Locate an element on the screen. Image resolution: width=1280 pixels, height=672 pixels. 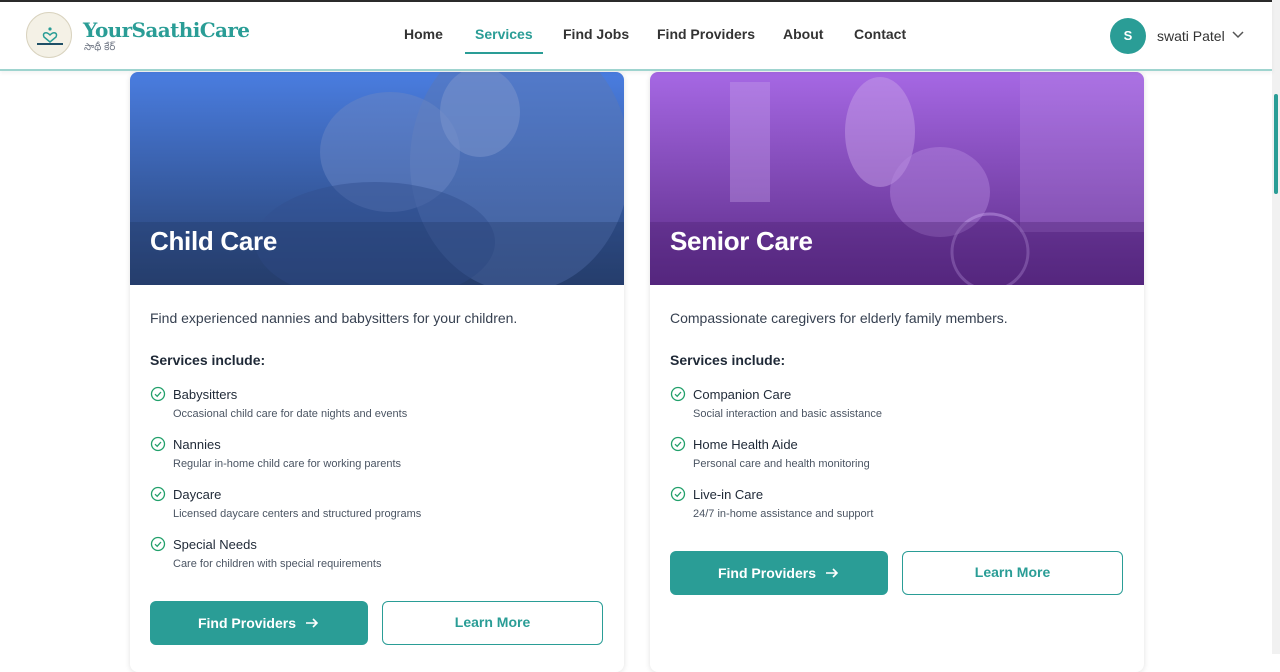
brand-subtitle: సాథీ కేర్ is located at coordinates (100, 47).